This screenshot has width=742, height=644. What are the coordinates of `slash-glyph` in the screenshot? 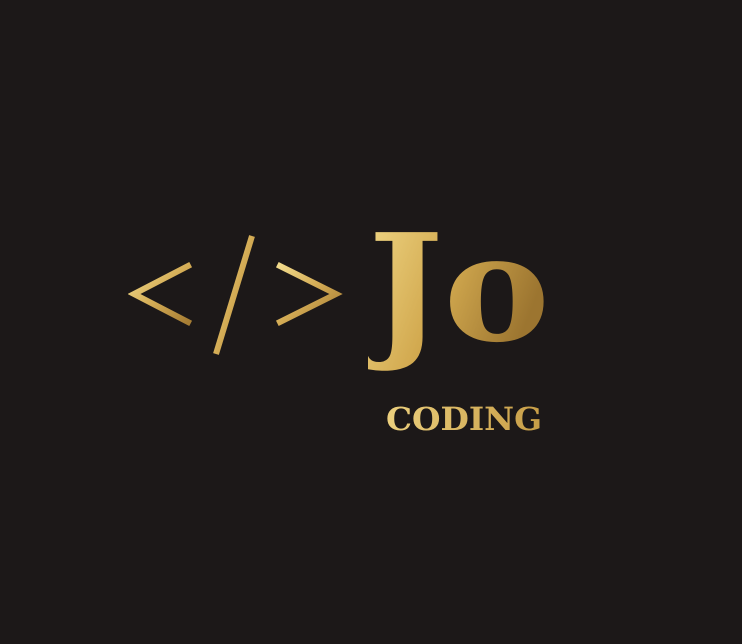 It's located at (234, 295).